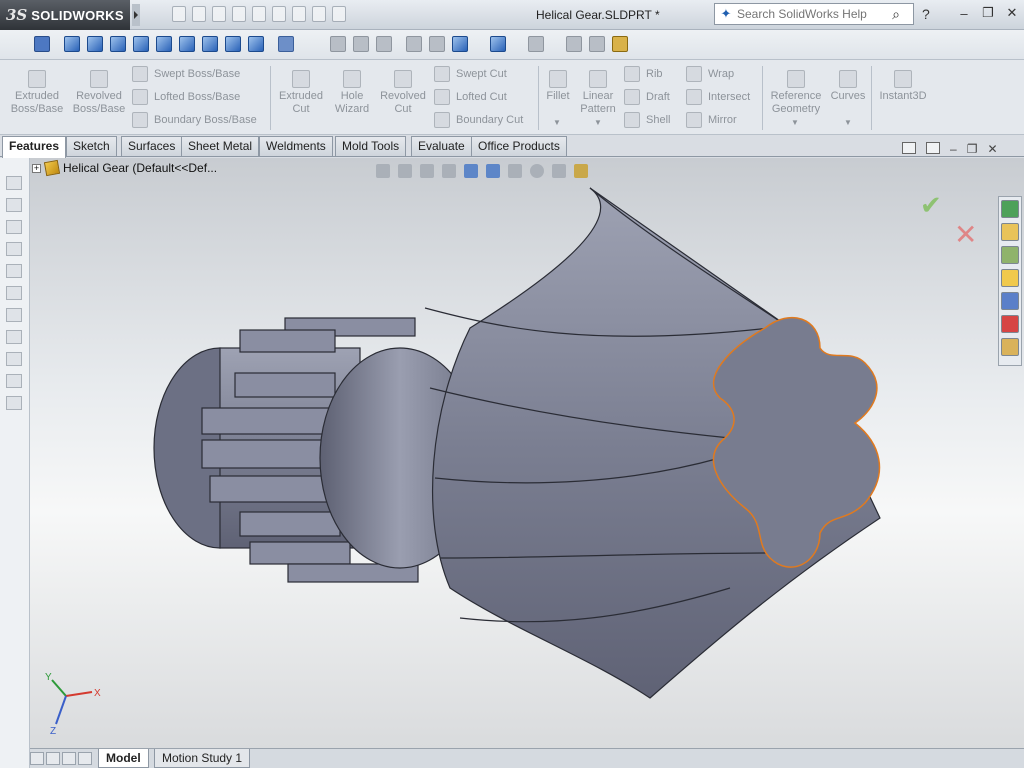 This screenshot has width=1024, height=768. I want to click on sensors-icon, so click(14, 337).